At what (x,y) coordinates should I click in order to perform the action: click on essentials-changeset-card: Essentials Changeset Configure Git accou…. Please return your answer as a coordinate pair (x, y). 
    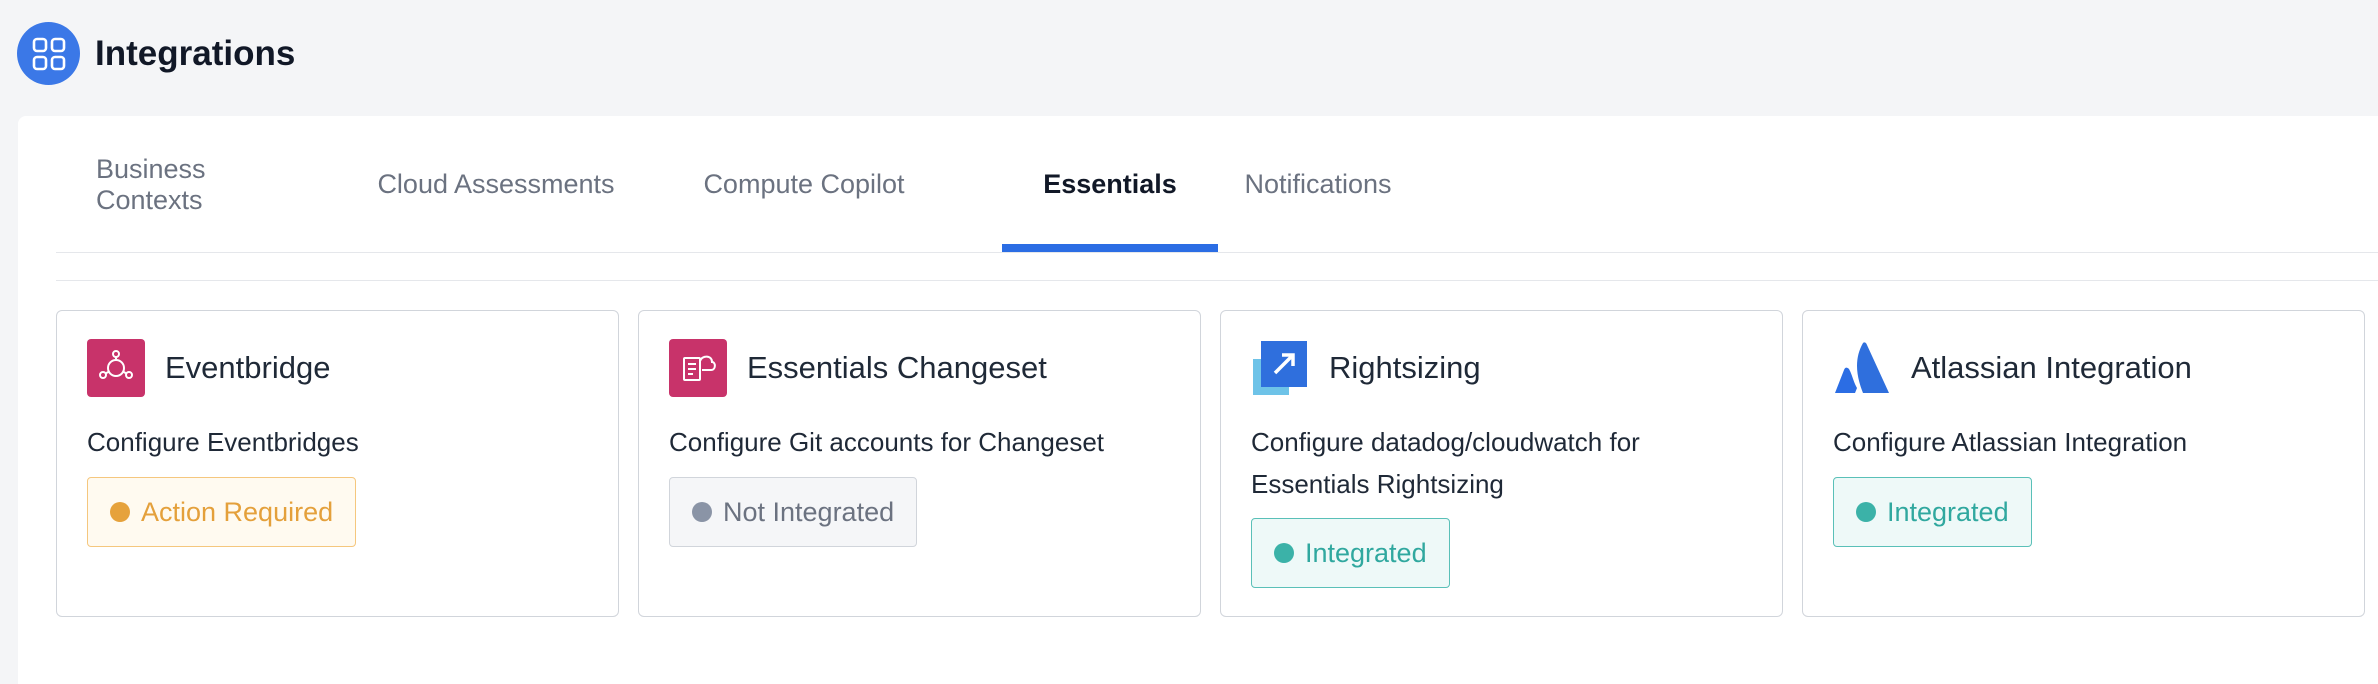
    Looking at the image, I should click on (919, 463).